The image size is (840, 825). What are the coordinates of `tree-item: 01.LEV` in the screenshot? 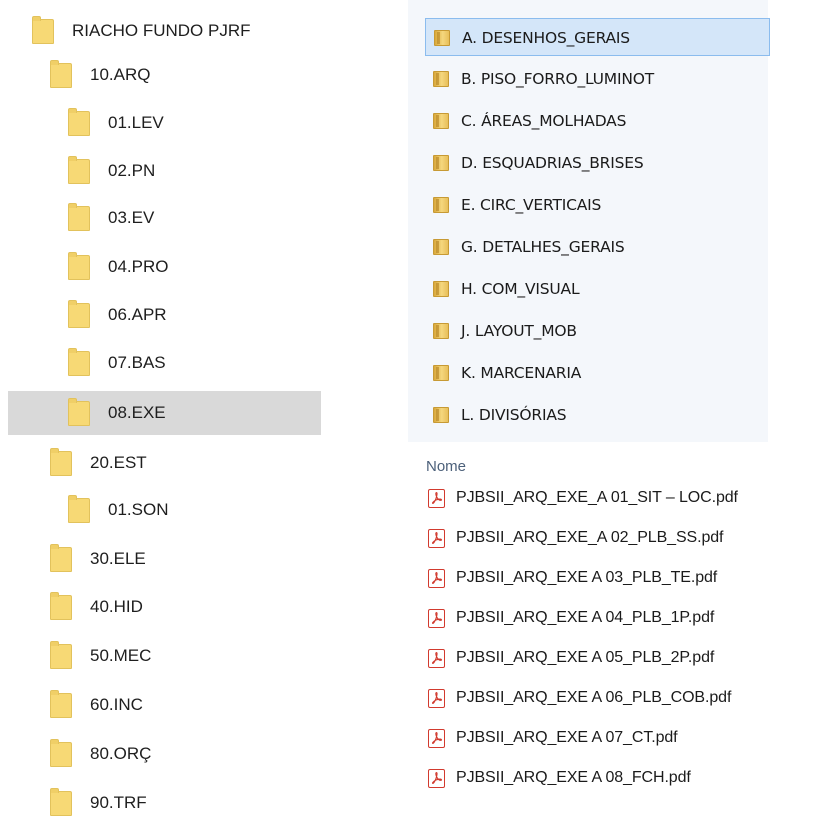 It's located at (164, 123).